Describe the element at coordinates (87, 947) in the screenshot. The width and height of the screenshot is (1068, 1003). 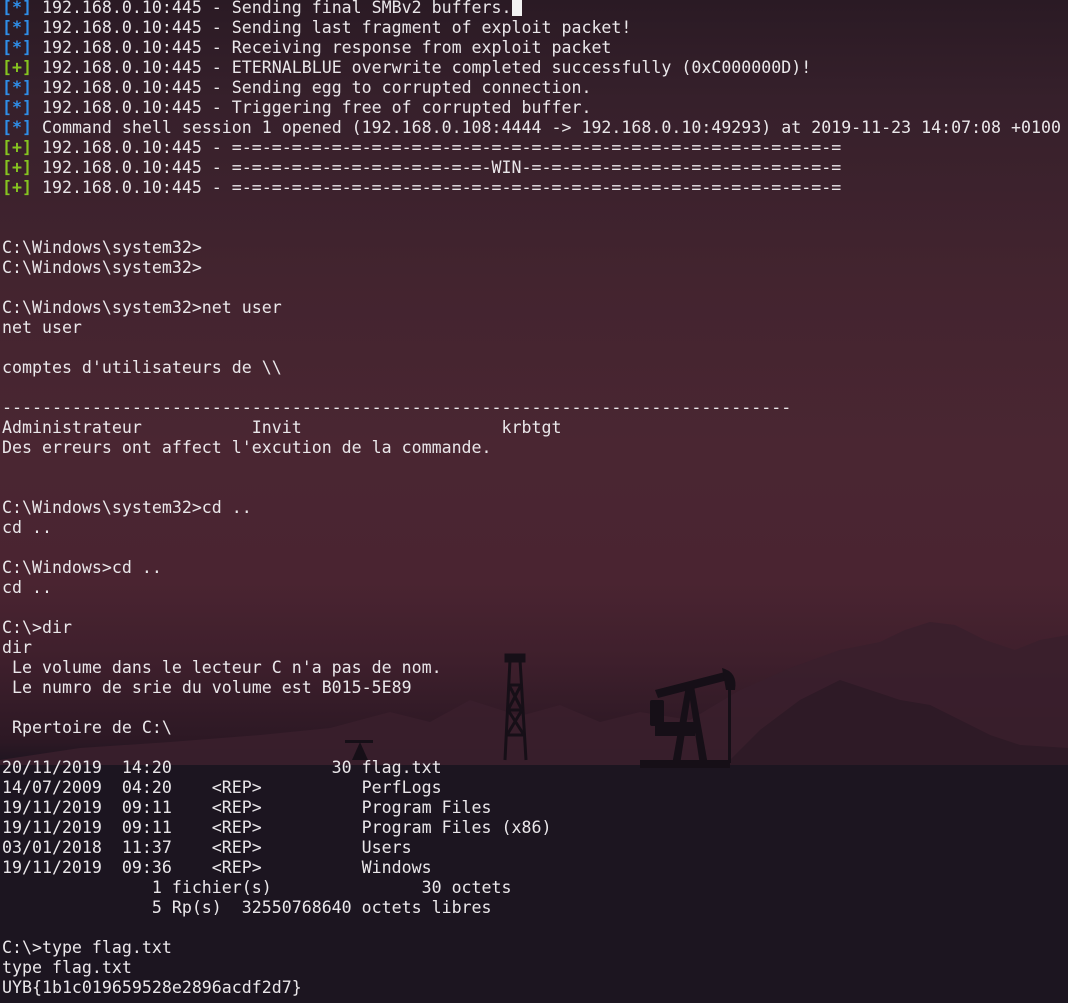
I see `shell-line: C:\>type flag.txt` at that location.